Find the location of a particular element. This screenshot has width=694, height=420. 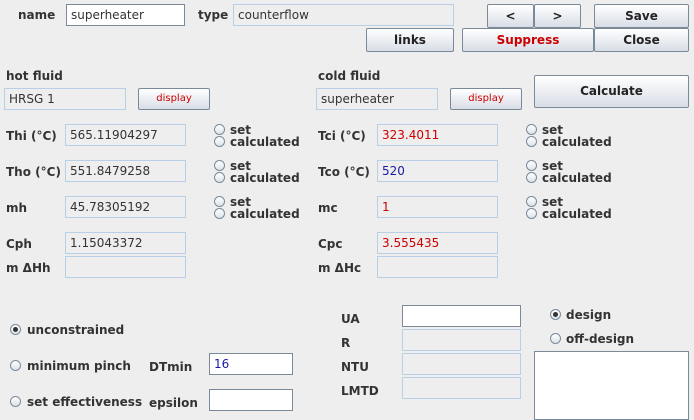

ntu-field is located at coordinates (461, 364).